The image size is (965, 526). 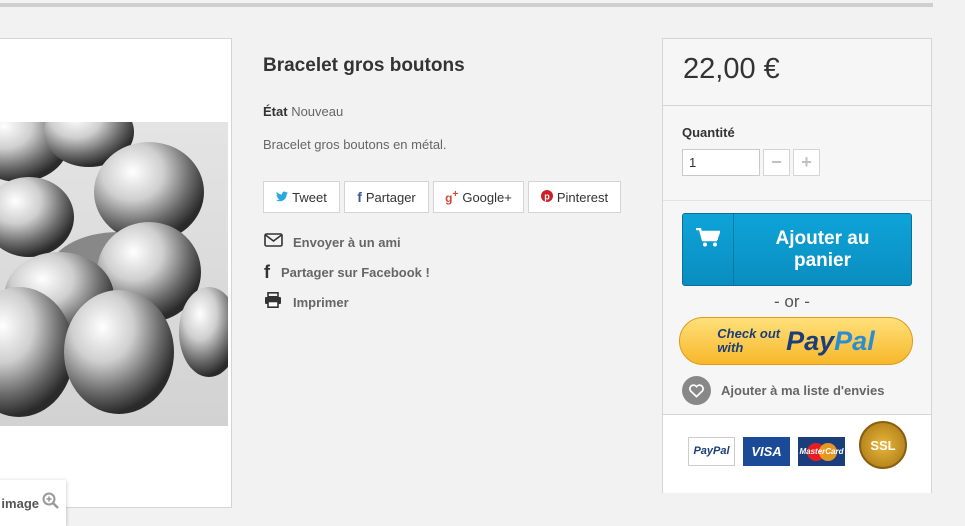 What do you see at coordinates (708, 249) in the screenshot?
I see `cart-icon` at bounding box center [708, 249].